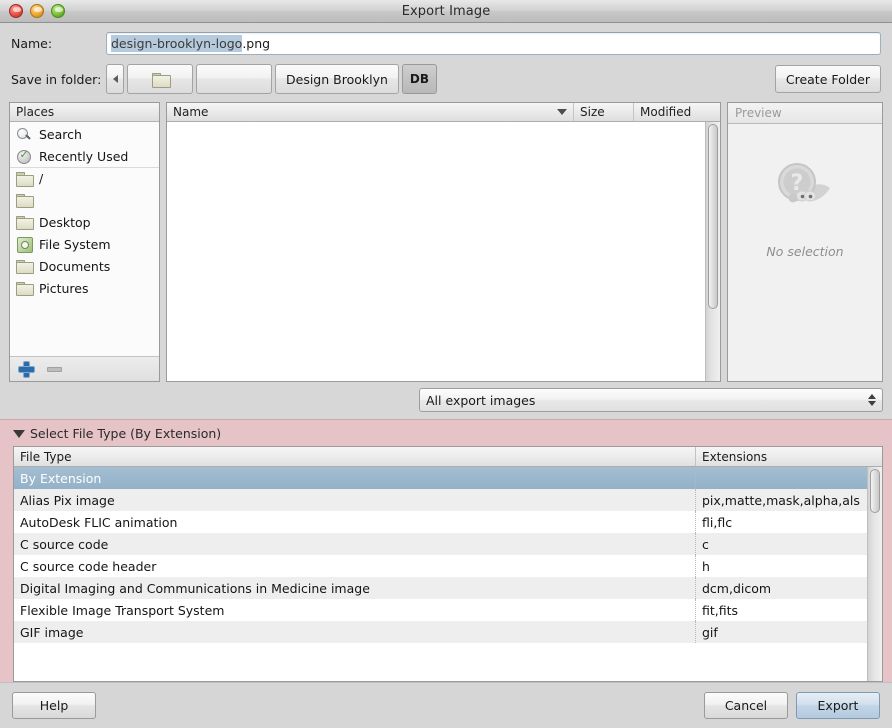 The height and width of the screenshot is (728, 892). What do you see at coordinates (746, 705) in the screenshot?
I see `cancel-button: Cancel` at bounding box center [746, 705].